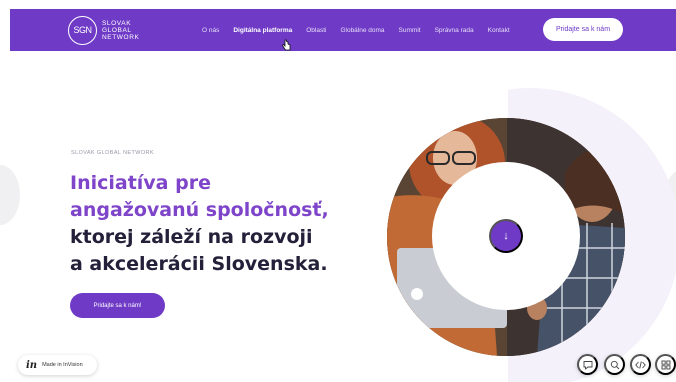 The image size is (676, 382). What do you see at coordinates (112, 153) in the screenshot?
I see `hero-eyebrow: SLOVAK GLOBAL NETWORK` at bounding box center [112, 153].